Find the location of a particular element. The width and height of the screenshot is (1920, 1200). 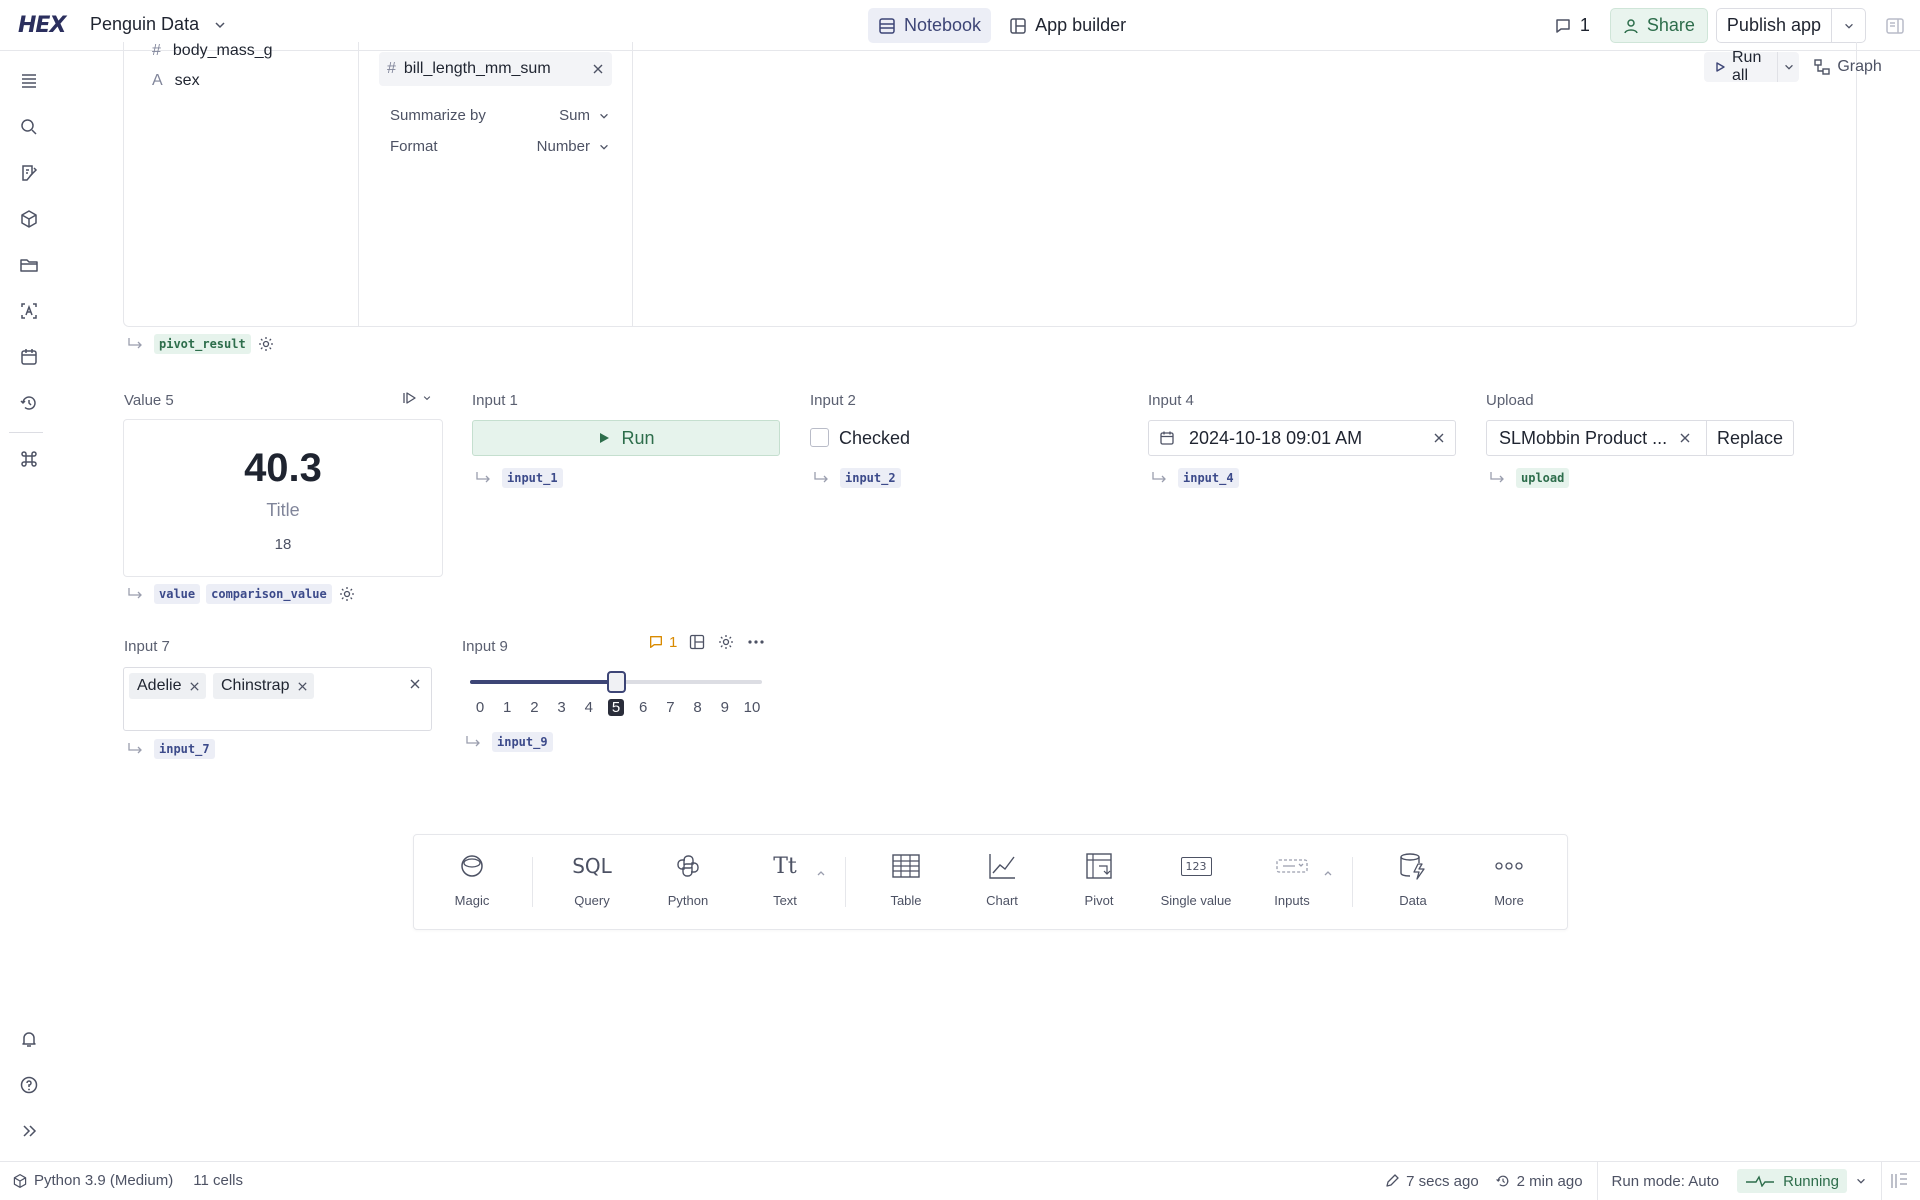

run-all-button: Run all is located at coordinates (1752, 66).